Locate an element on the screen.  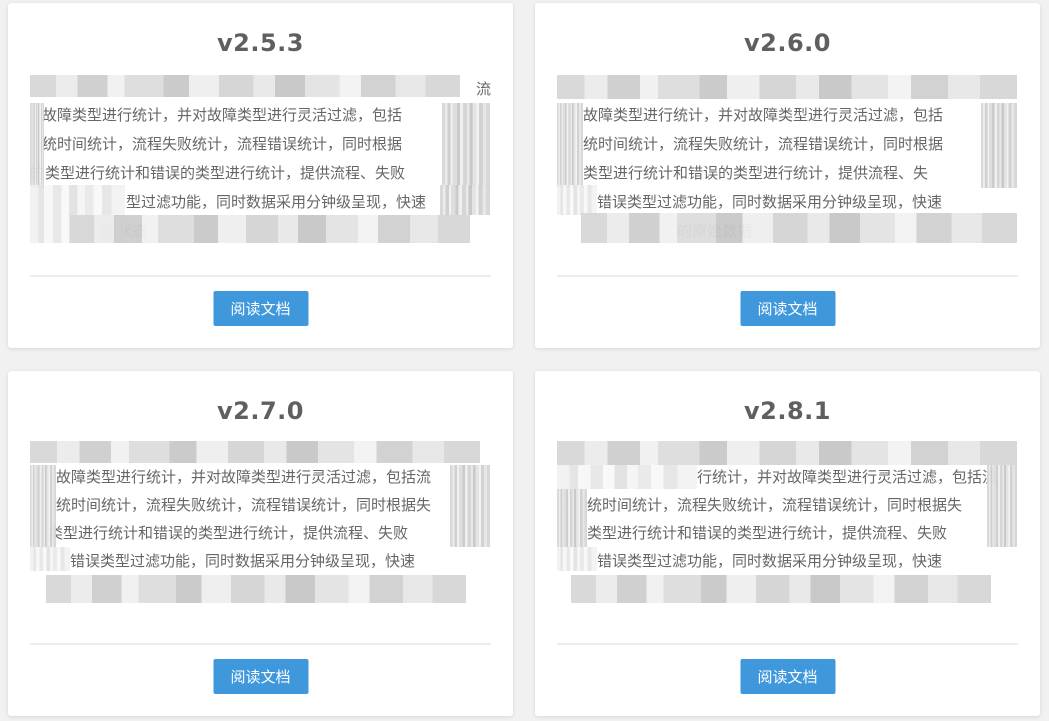
description-line: 类型进行统计和错误的类型进行统计，提供流程、失 is located at coordinates (756, 173).